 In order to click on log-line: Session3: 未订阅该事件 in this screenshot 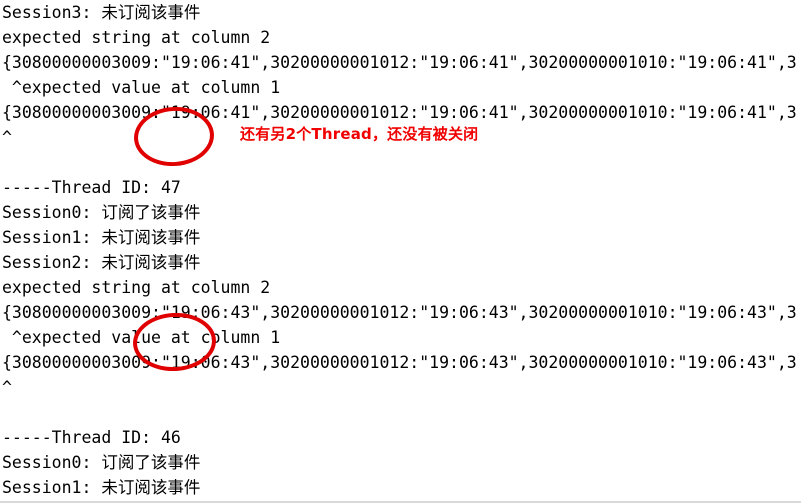, I will do `click(101, 12)`.